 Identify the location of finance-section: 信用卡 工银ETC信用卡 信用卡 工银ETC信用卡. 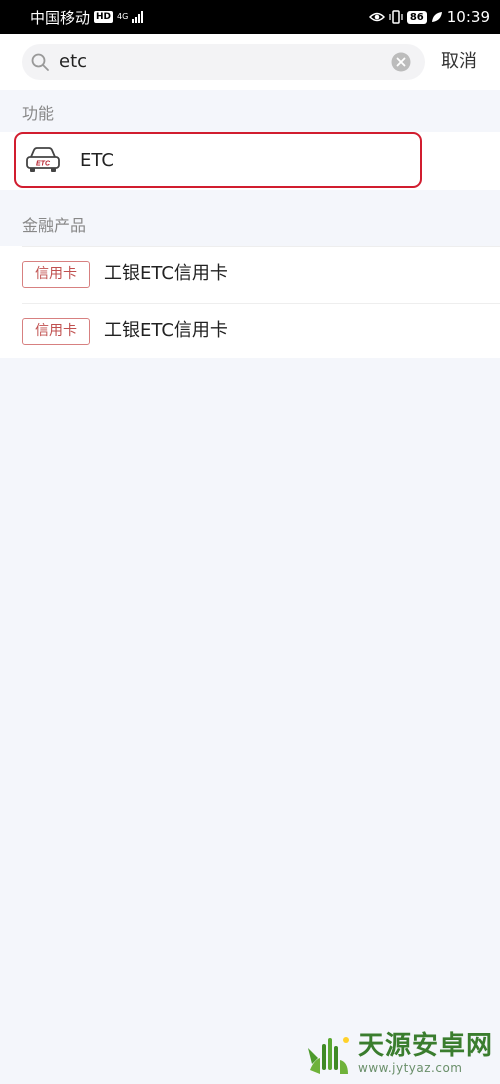
(250, 302).